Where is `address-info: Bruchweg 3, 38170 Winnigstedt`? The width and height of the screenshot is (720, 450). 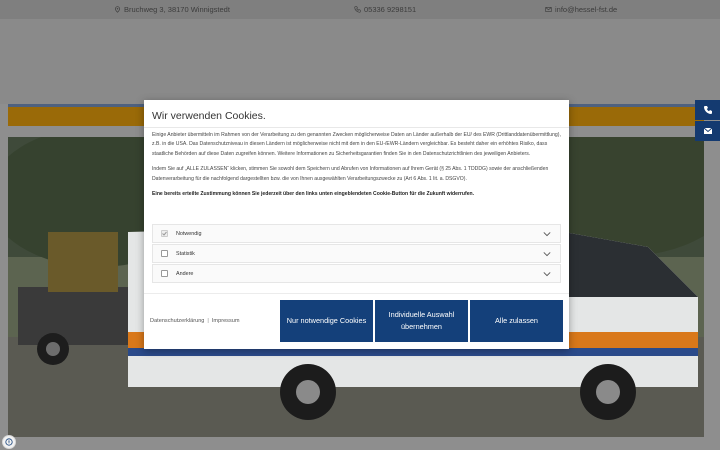 address-info: Bruchweg 3, 38170 Winnigstedt is located at coordinates (172, 9).